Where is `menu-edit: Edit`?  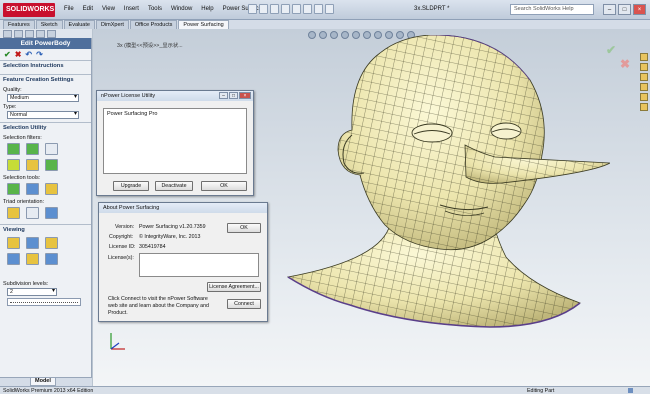
menu-edit: Edit is located at coordinates (88, 9).